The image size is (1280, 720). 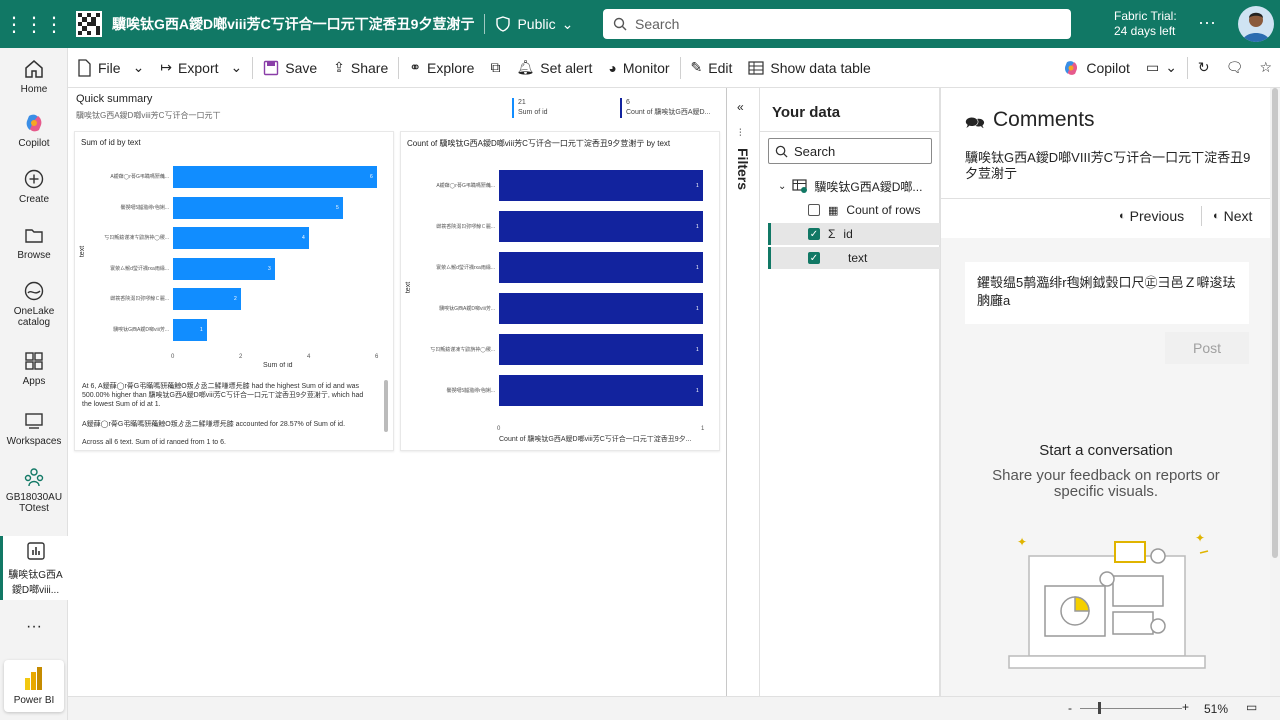 What do you see at coordinates (34, 490) in the screenshot?
I see `nav-workspace-gb18030: GB18030AUTOtest` at bounding box center [34, 490].